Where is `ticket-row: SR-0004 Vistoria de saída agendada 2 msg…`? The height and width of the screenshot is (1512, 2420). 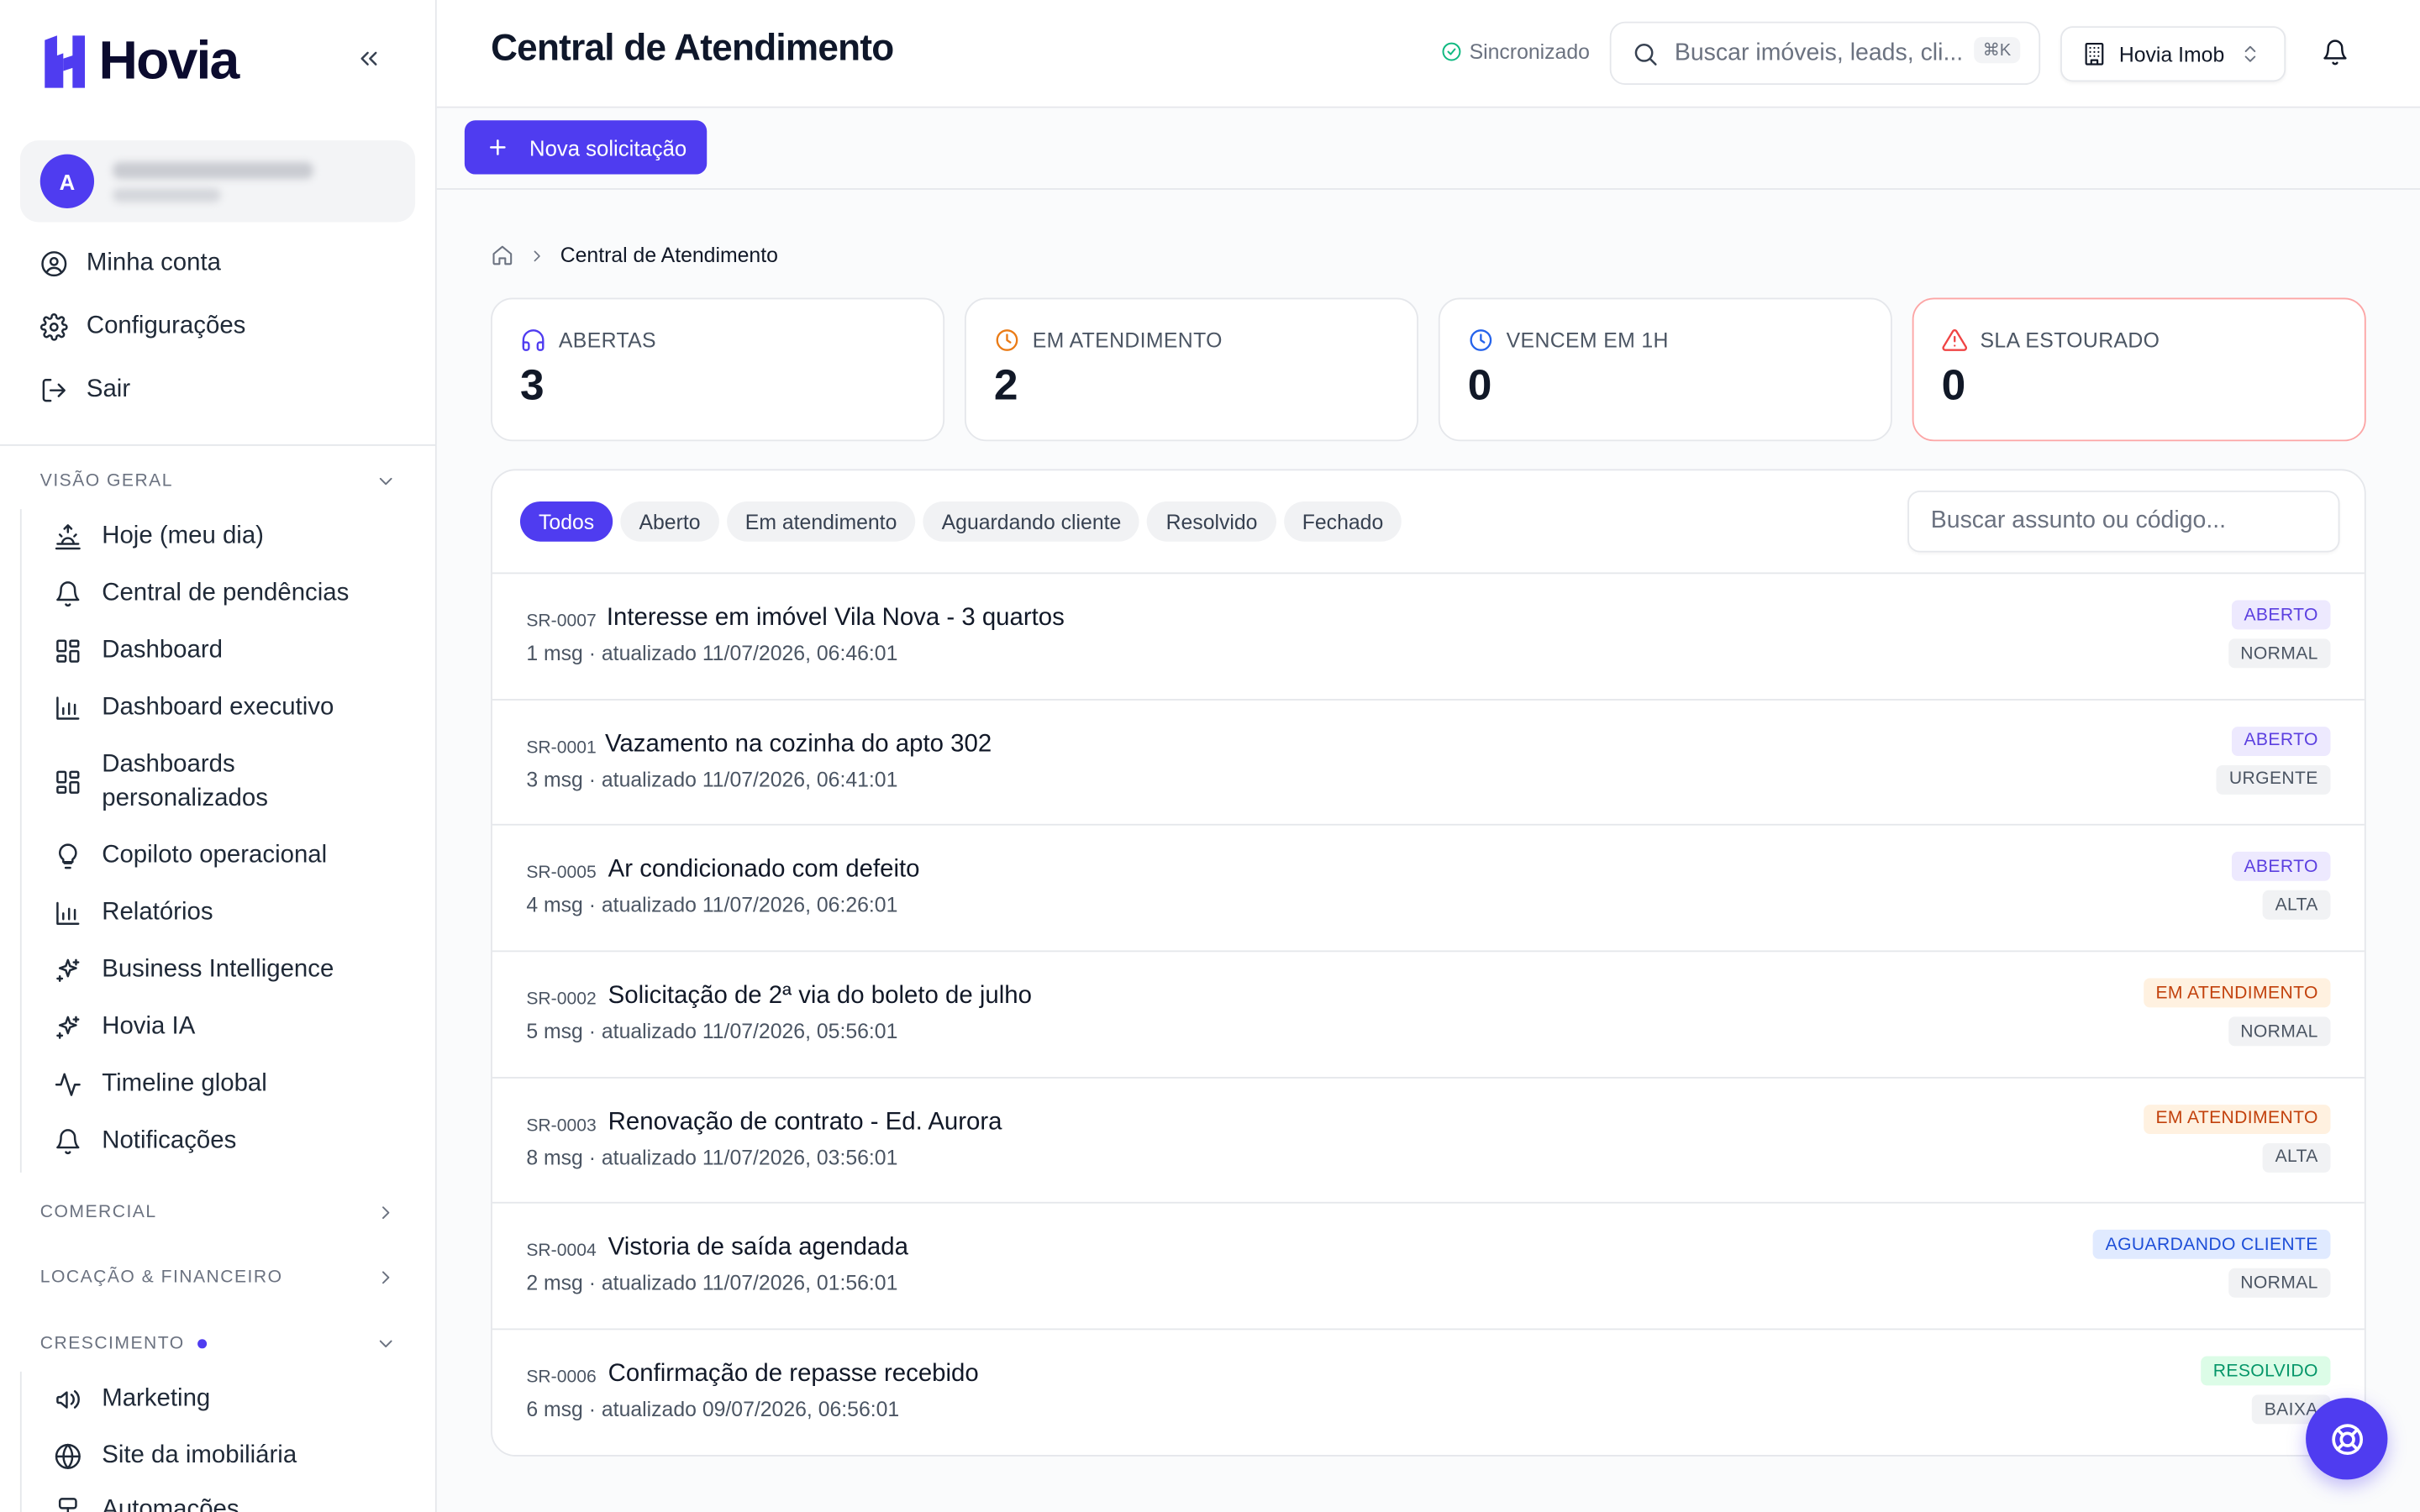
ticket-row: SR-0004 Vistoria de saída agendada 2 msg… is located at coordinates (1428, 1265).